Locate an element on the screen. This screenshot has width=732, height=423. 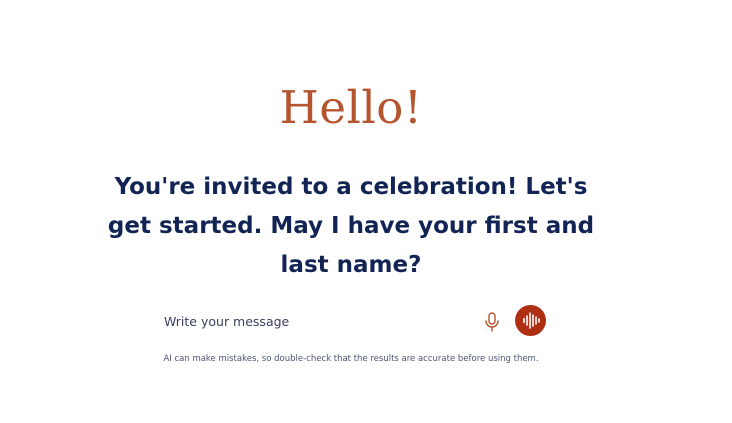
greeting-heading: Hello! is located at coordinates (351, 107).